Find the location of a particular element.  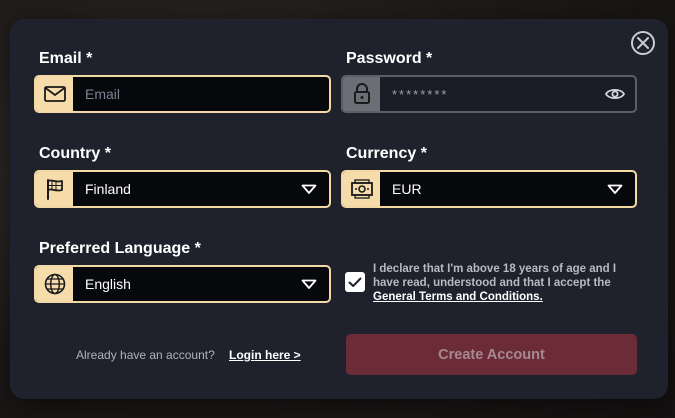

currency-label: Currency * is located at coordinates (386, 153).